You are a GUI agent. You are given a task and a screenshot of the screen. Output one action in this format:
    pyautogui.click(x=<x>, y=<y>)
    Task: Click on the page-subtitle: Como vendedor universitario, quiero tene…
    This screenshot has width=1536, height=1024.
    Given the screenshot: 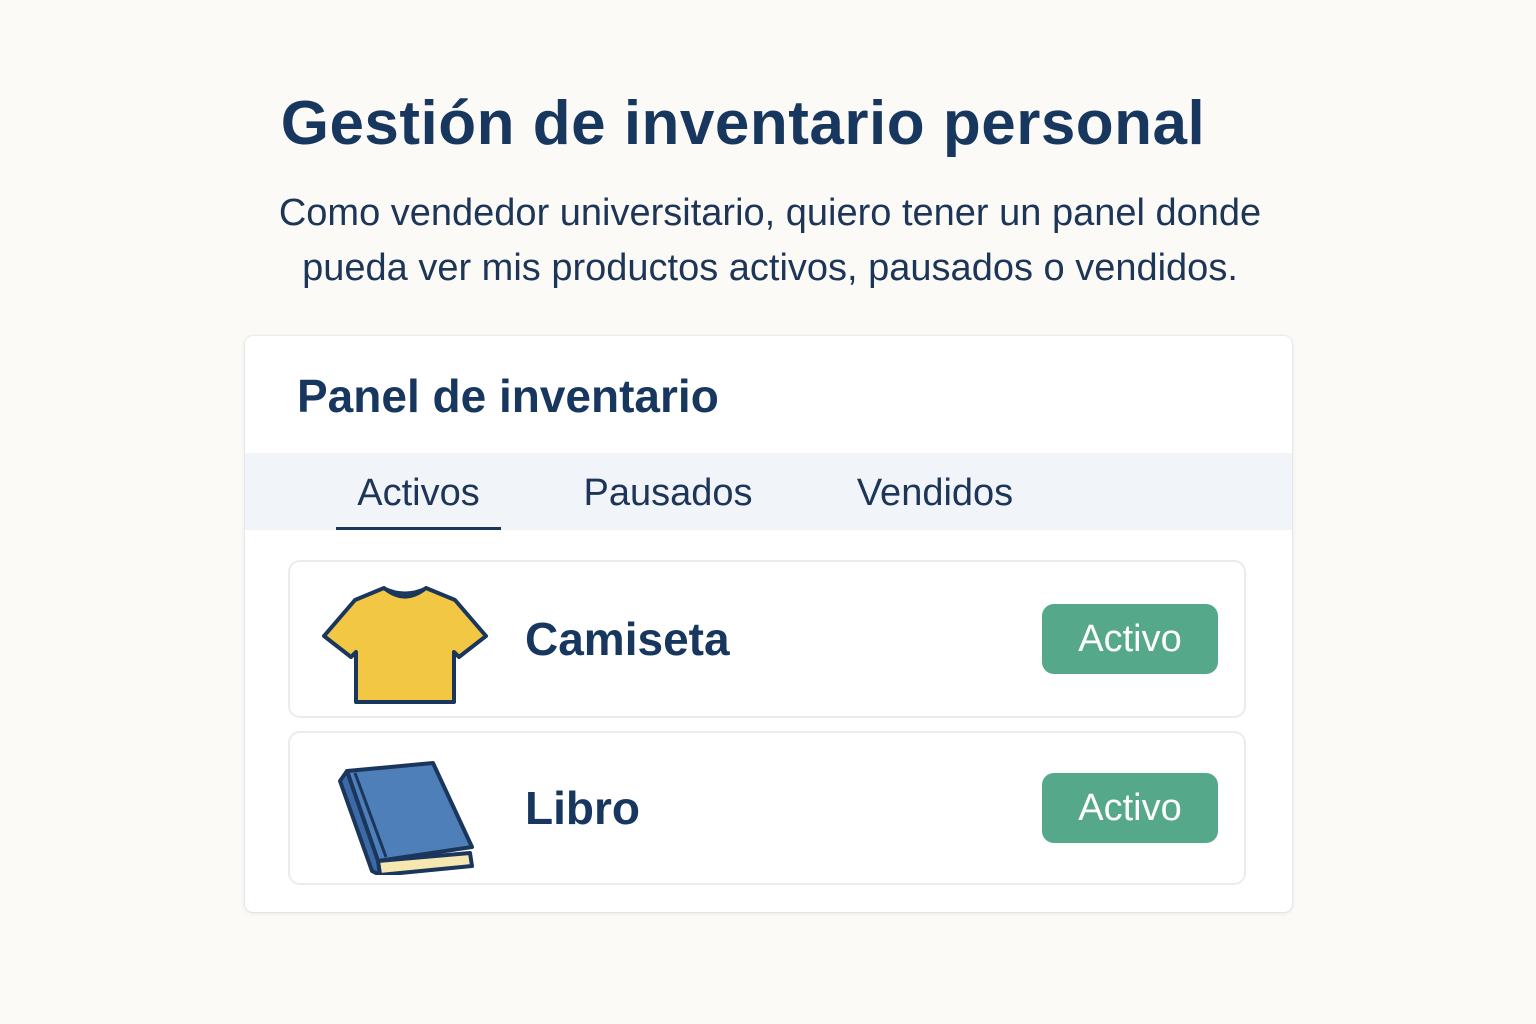 What is the action you would take?
    pyautogui.click(x=770, y=241)
    